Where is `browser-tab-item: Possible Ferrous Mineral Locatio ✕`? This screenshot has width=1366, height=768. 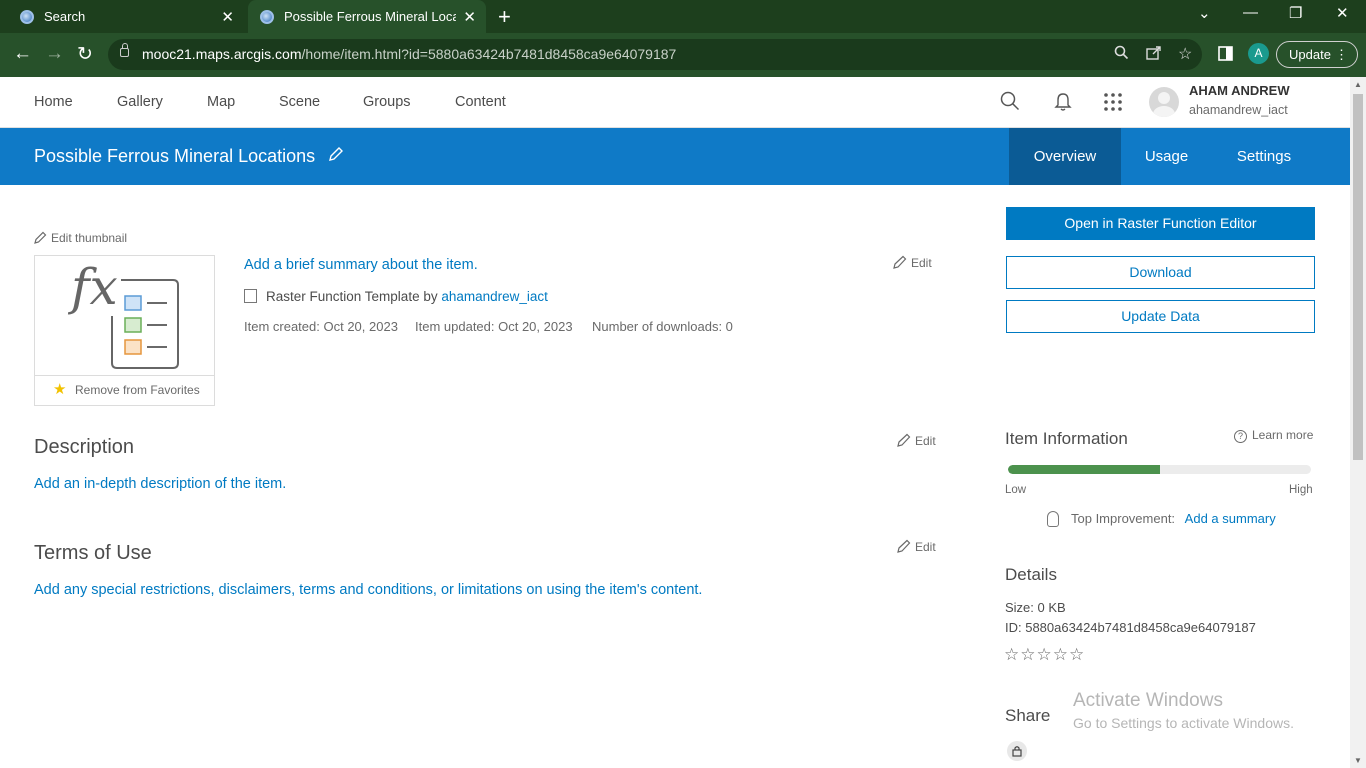 browser-tab-item: Possible Ferrous Mineral Locatio ✕ is located at coordinates (367, 16).